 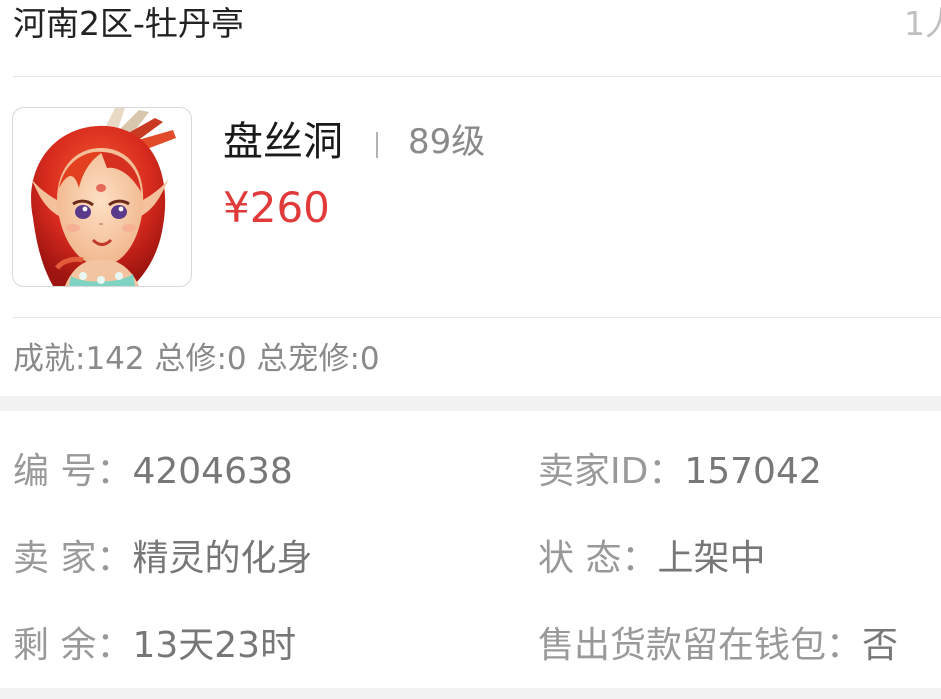 I want to click on listing-header: 河南2区-牡丹亭 1人, so click(x=470, y=38).